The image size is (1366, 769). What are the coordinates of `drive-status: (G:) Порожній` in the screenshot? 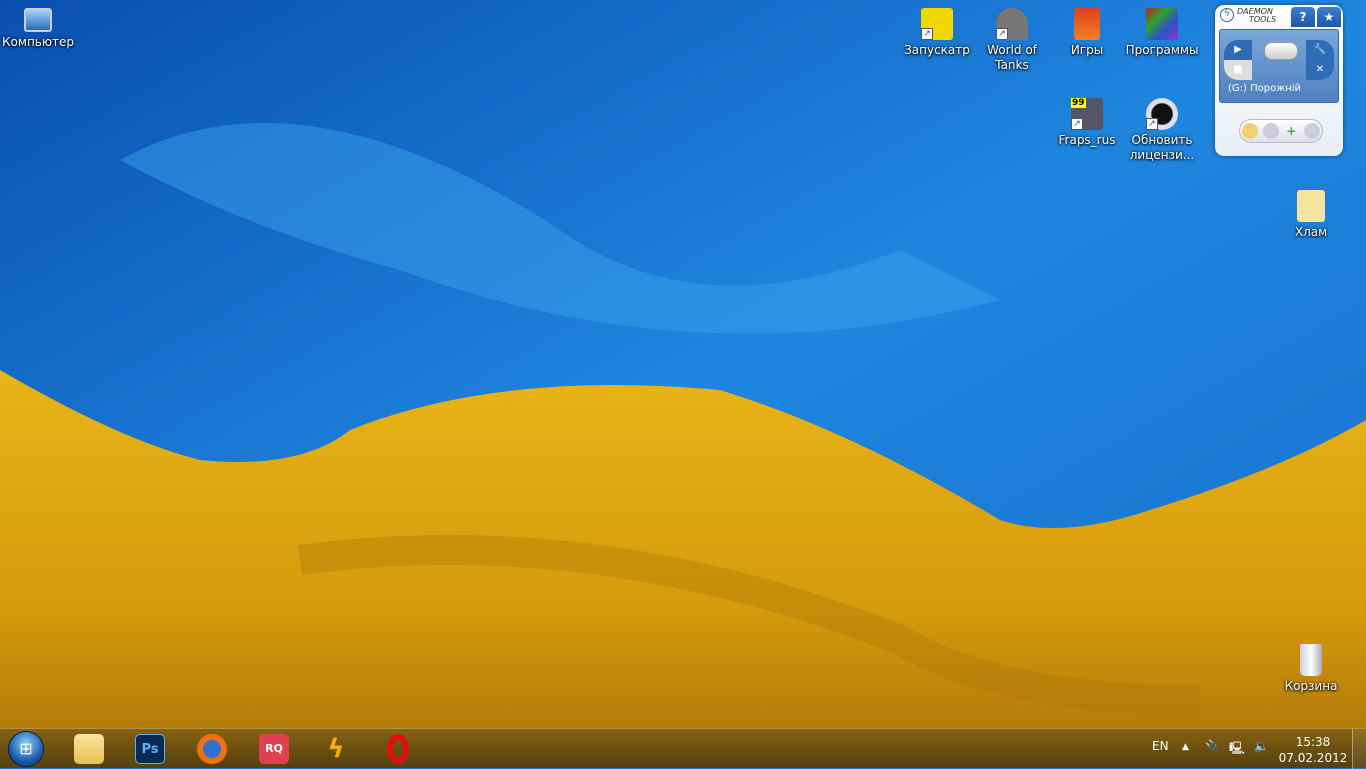 It's located at (1265, 88).